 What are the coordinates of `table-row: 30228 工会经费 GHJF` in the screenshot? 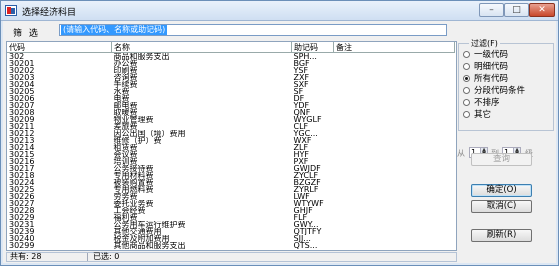 It's located at (231, 210).